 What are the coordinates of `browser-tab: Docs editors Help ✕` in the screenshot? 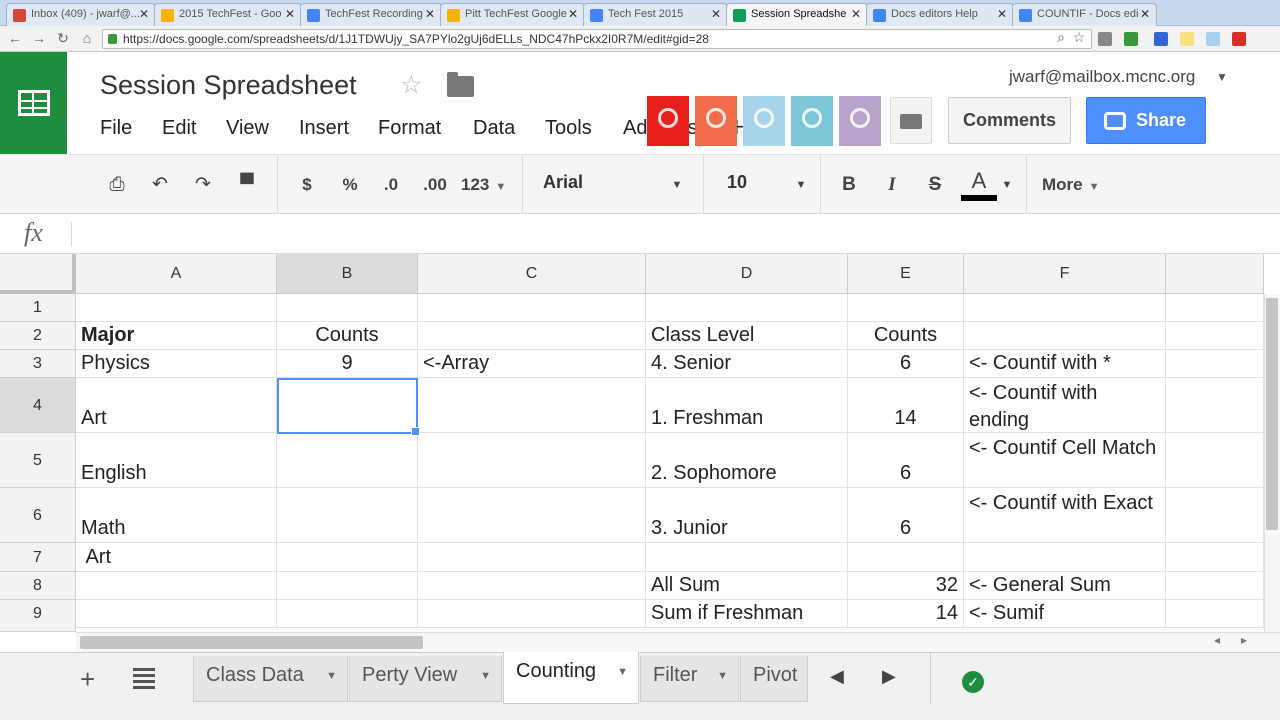 It's located at (940, 14).